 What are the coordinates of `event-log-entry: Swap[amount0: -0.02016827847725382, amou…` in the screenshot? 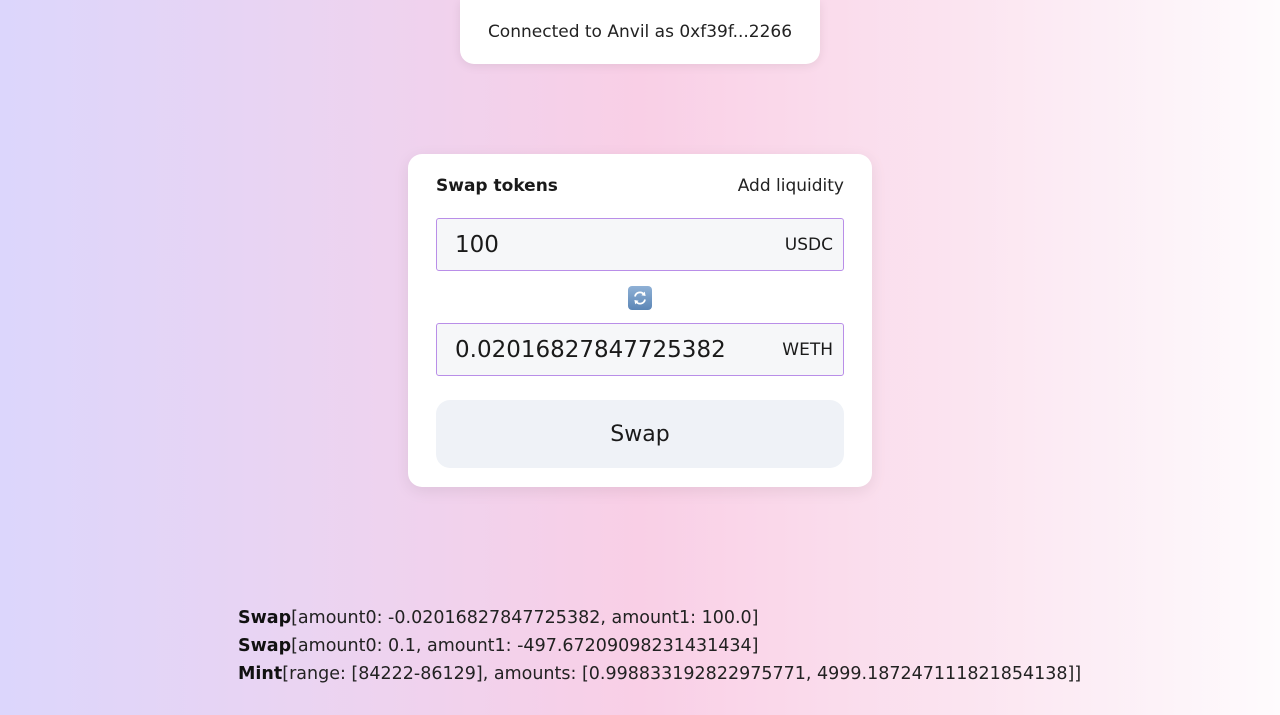 It's located at (659, 618).